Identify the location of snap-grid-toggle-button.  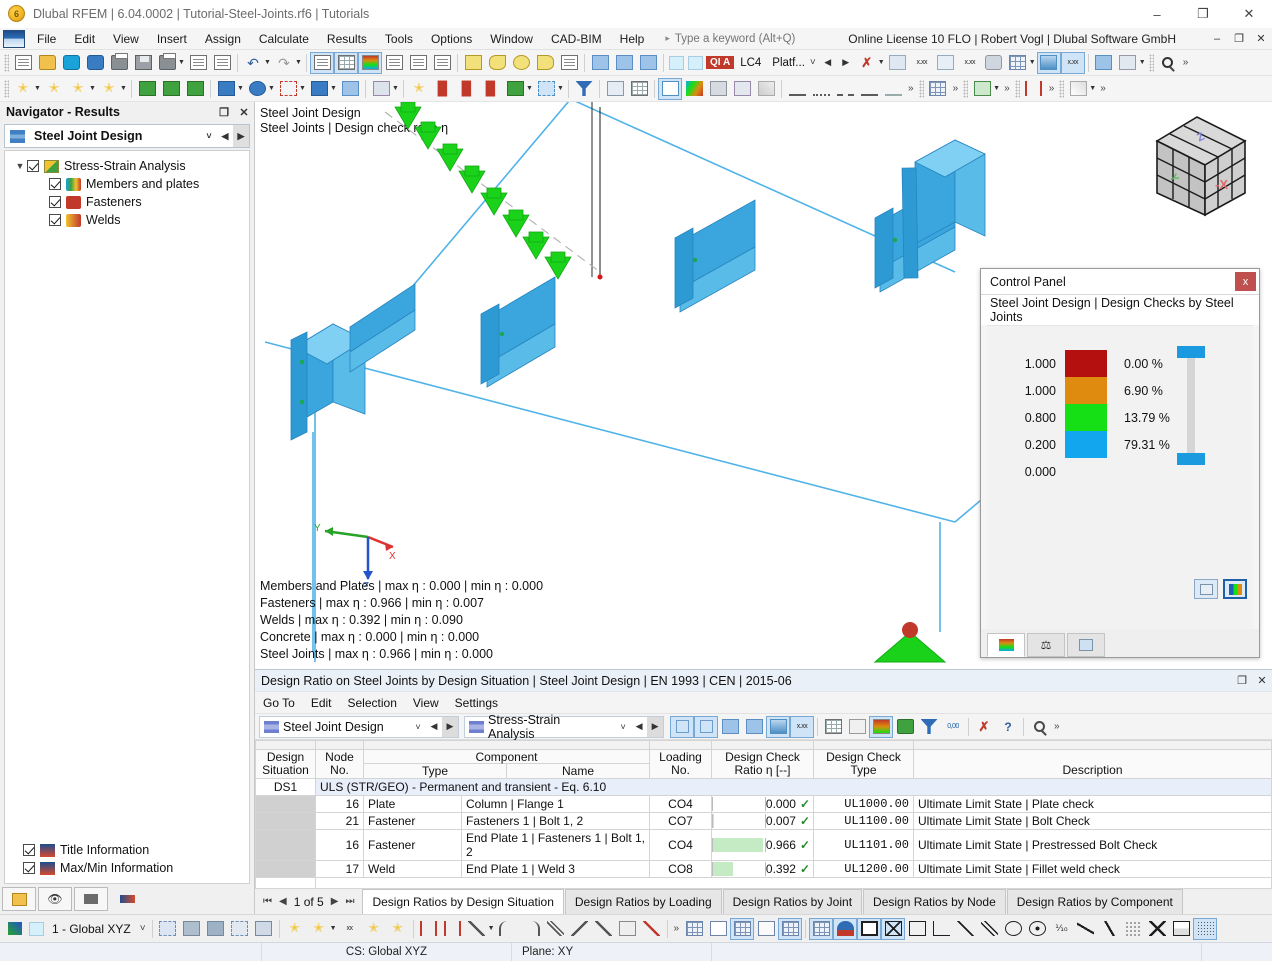
(821, 928).